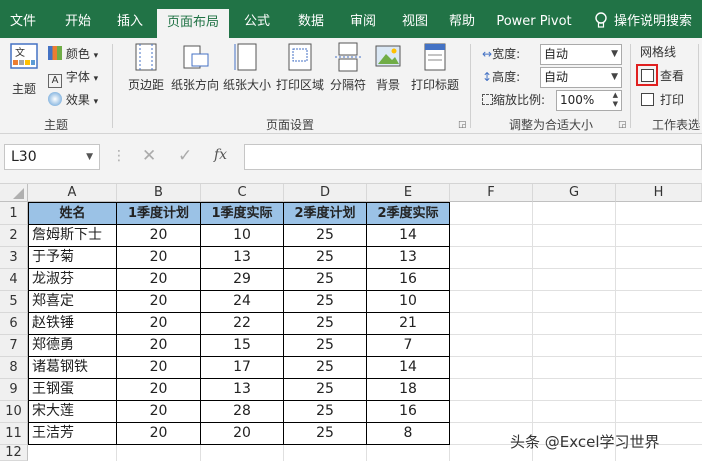  I want to click on spinner-arrows-icon: ▲ ▼, so click(615, 100).